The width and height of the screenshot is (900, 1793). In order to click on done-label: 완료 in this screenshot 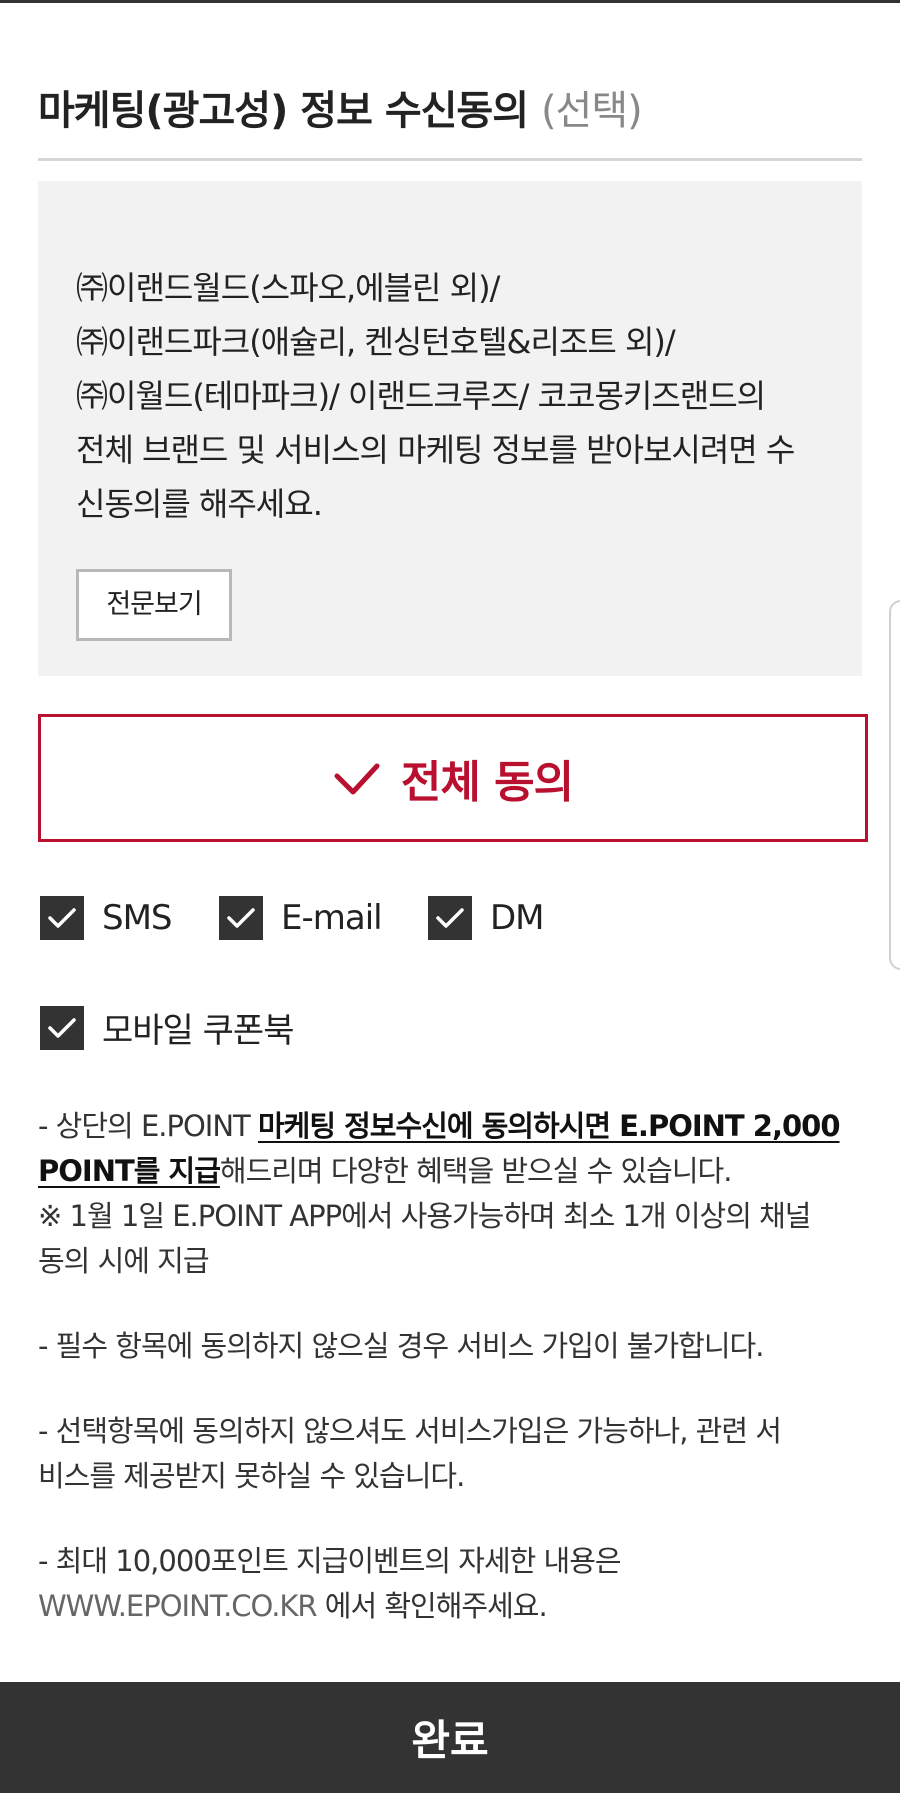, I will do `click(450, 1740)`.